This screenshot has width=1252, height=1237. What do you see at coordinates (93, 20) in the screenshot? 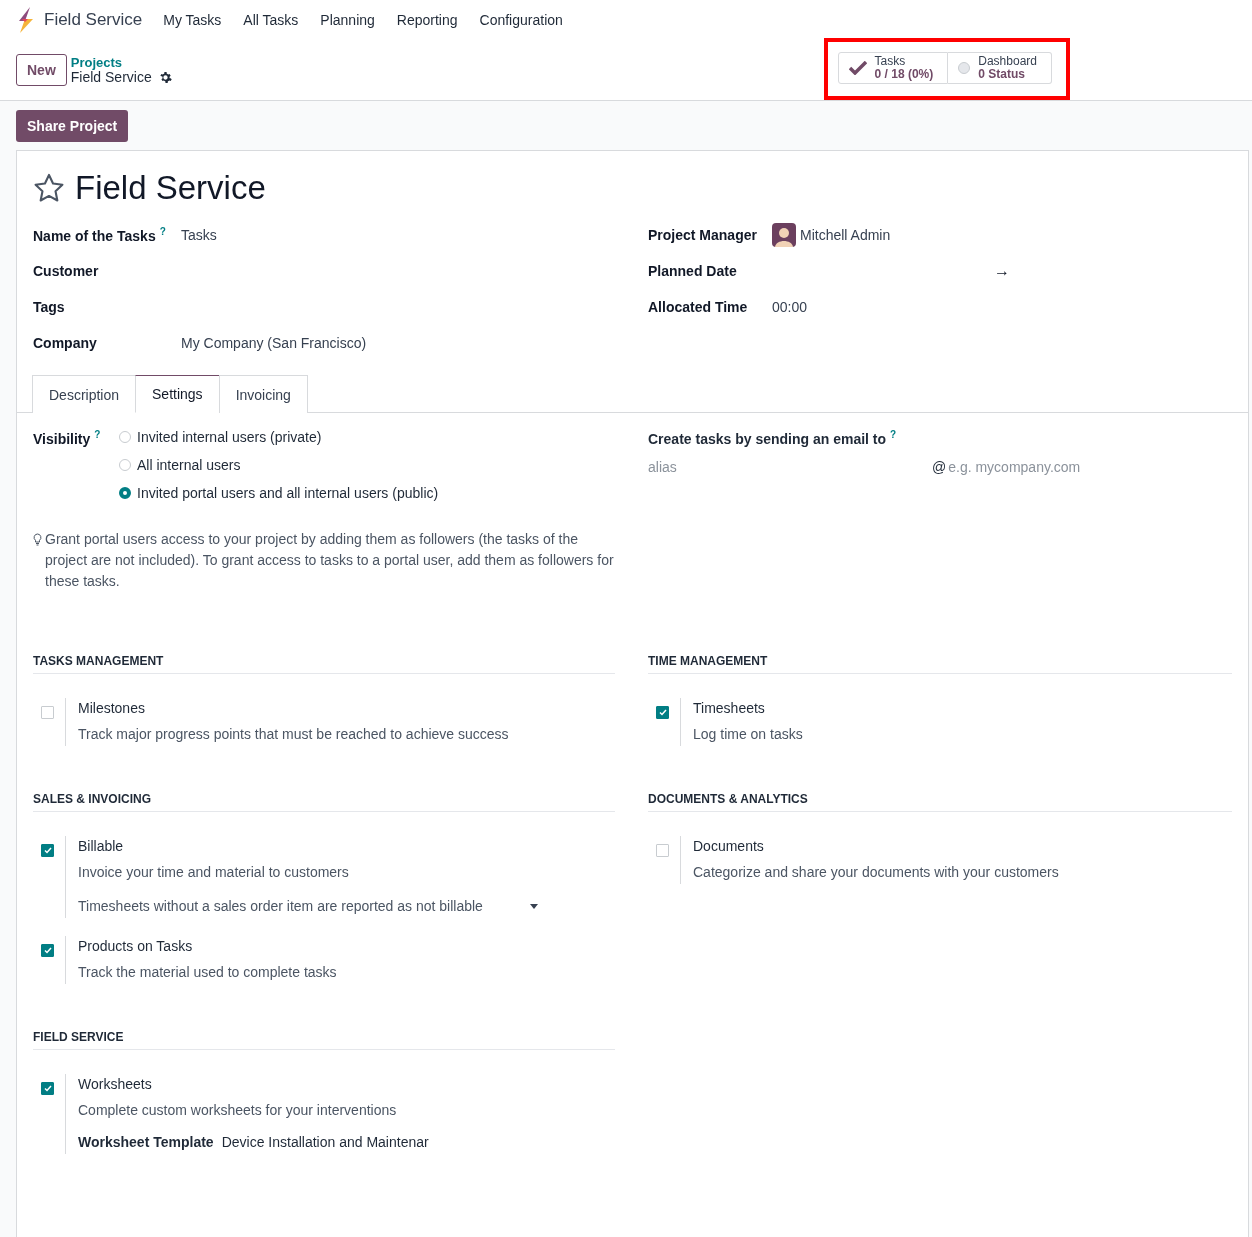
I see `app-name: Field Service` at bounding box center [93, 20].